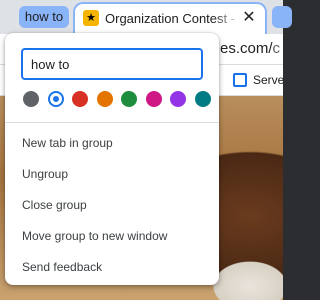 This screenshot has height=300, width=320. What do you see at coordinates (276, 48) in the screenshot?
I see `url-text-cut: c` at bounding box center [276, 48].